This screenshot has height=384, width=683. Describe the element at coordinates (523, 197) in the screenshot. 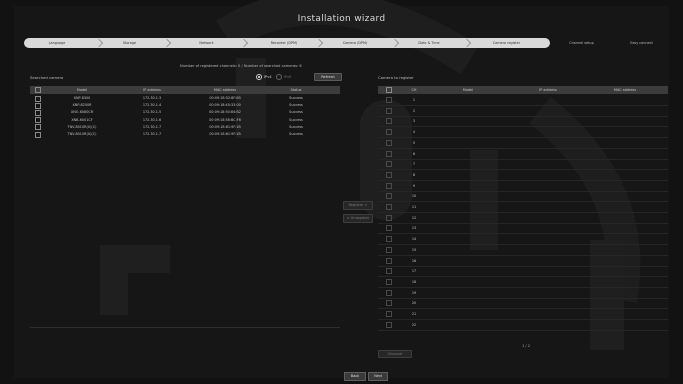

I see `channel-row: 10` at that location.